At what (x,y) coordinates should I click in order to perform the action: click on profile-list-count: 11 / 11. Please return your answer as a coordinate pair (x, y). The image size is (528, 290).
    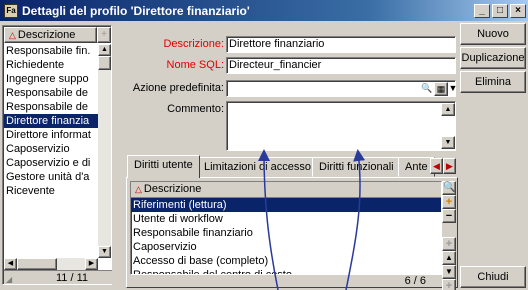
    Looking at the image, I should click on (71, 278).